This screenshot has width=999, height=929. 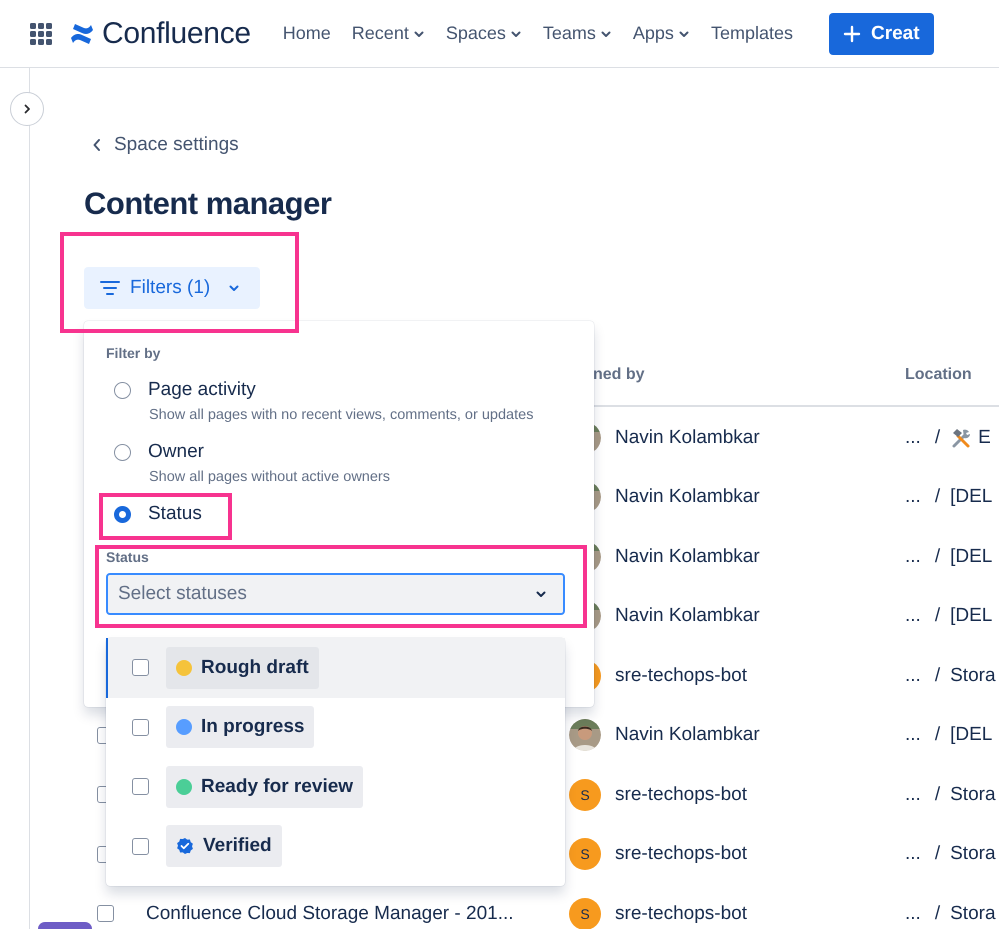 I want to click on verified-badge-icon, so click(x=185, y=846).